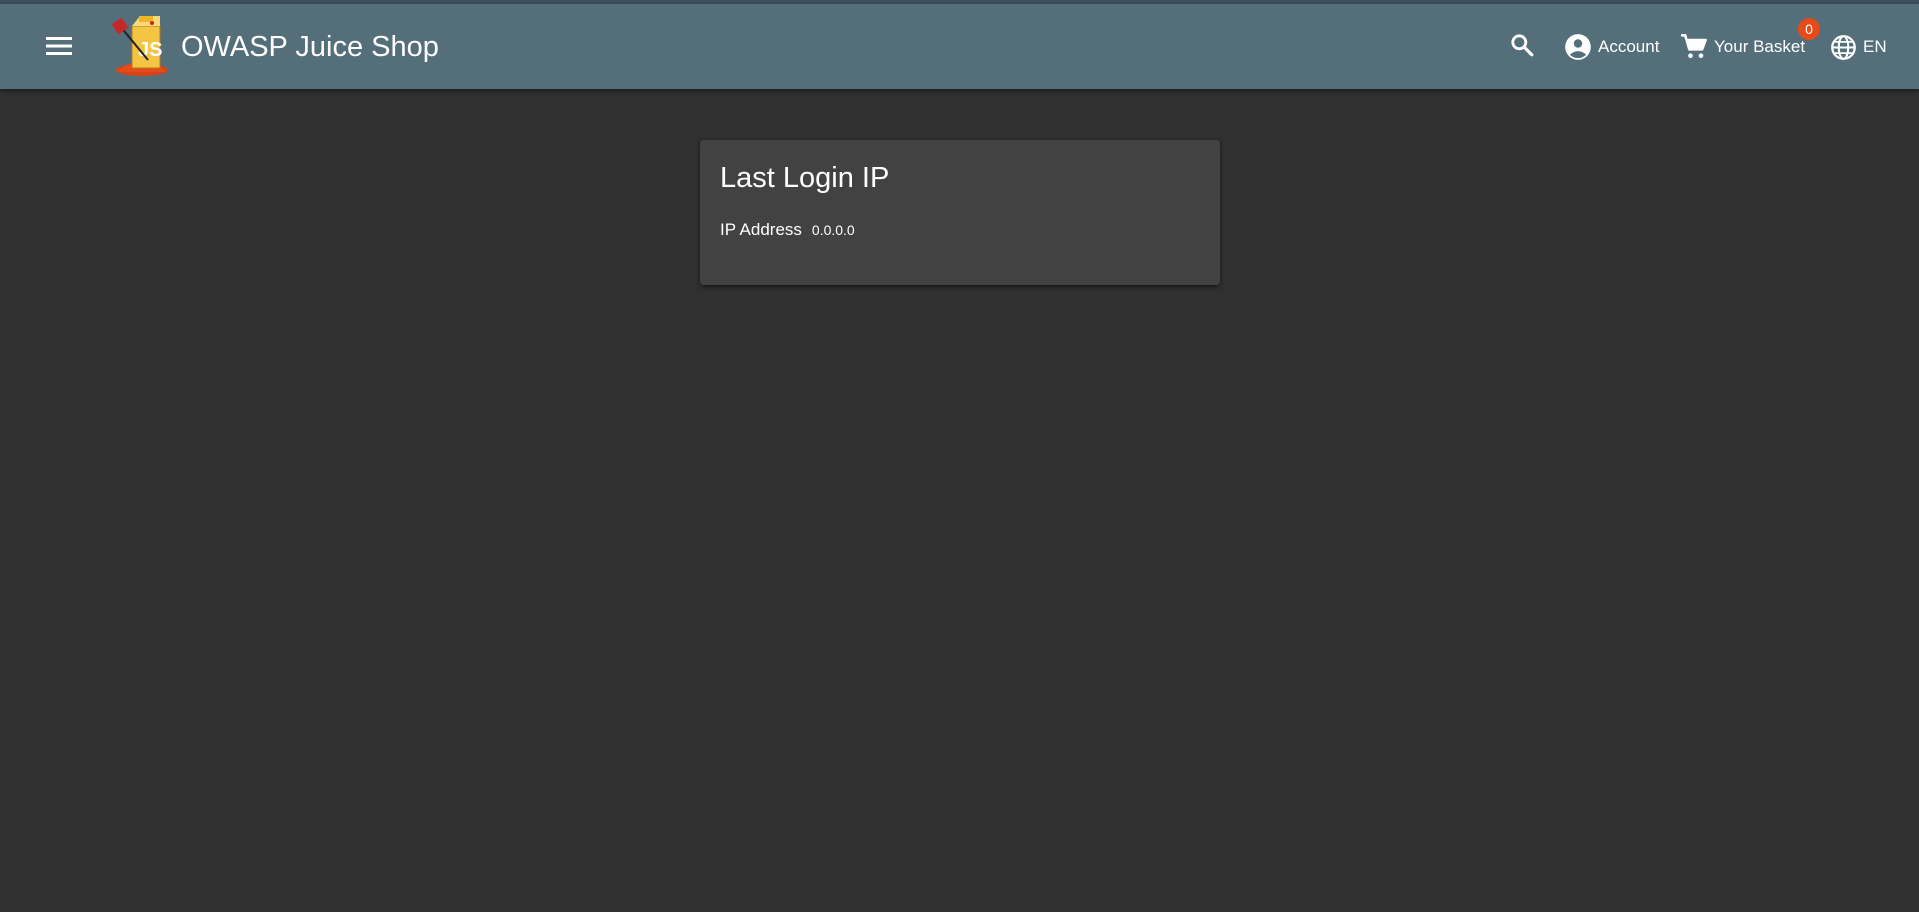  I want to click on language-button: EN, so click(1858, 47).